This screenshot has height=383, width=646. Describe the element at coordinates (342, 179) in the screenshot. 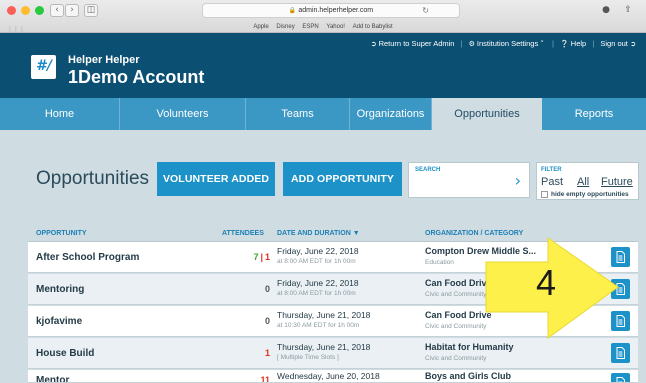

I see `add-opportunity-button: ADD OPPORTUNITY` at that location.